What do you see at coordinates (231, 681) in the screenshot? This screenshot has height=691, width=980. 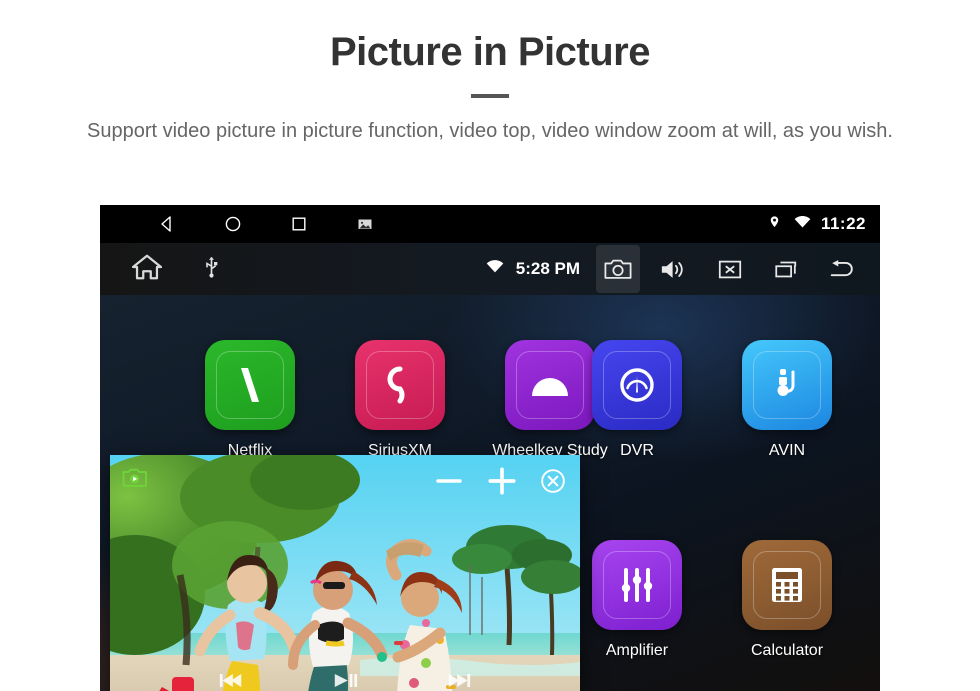 I see `pip-previous-button` at bounding box center [231, 681].